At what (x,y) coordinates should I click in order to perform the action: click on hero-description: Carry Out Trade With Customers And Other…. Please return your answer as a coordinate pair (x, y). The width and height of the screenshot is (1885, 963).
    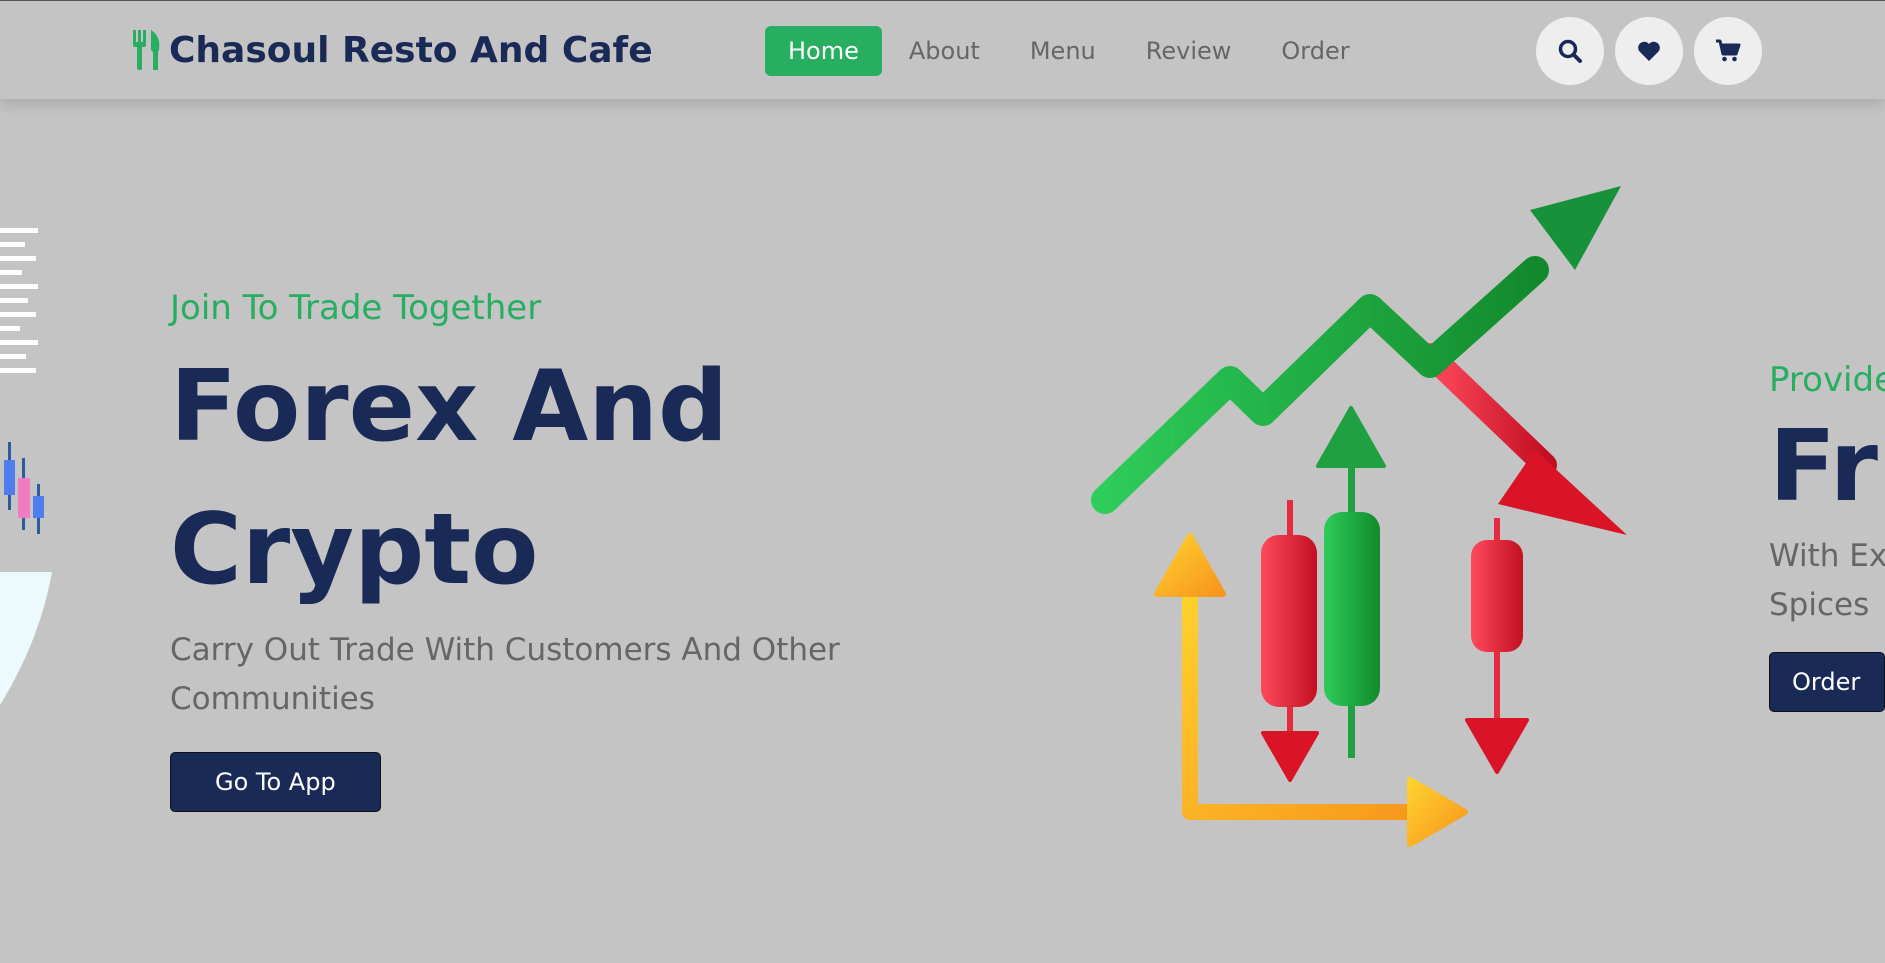
    Looking at the image, I should click on (505, 674).